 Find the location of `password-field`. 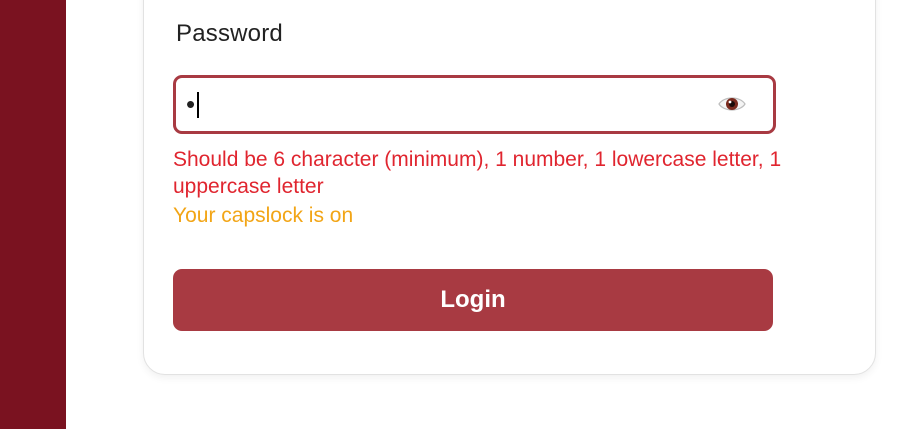

password-field is located at coordinates (474, 104).